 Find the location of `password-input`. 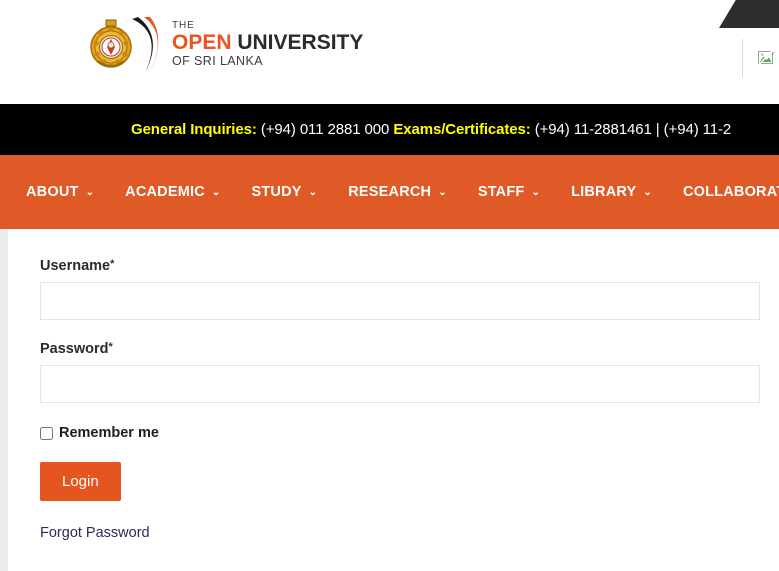

password-input is located at coordinates (400, 384).